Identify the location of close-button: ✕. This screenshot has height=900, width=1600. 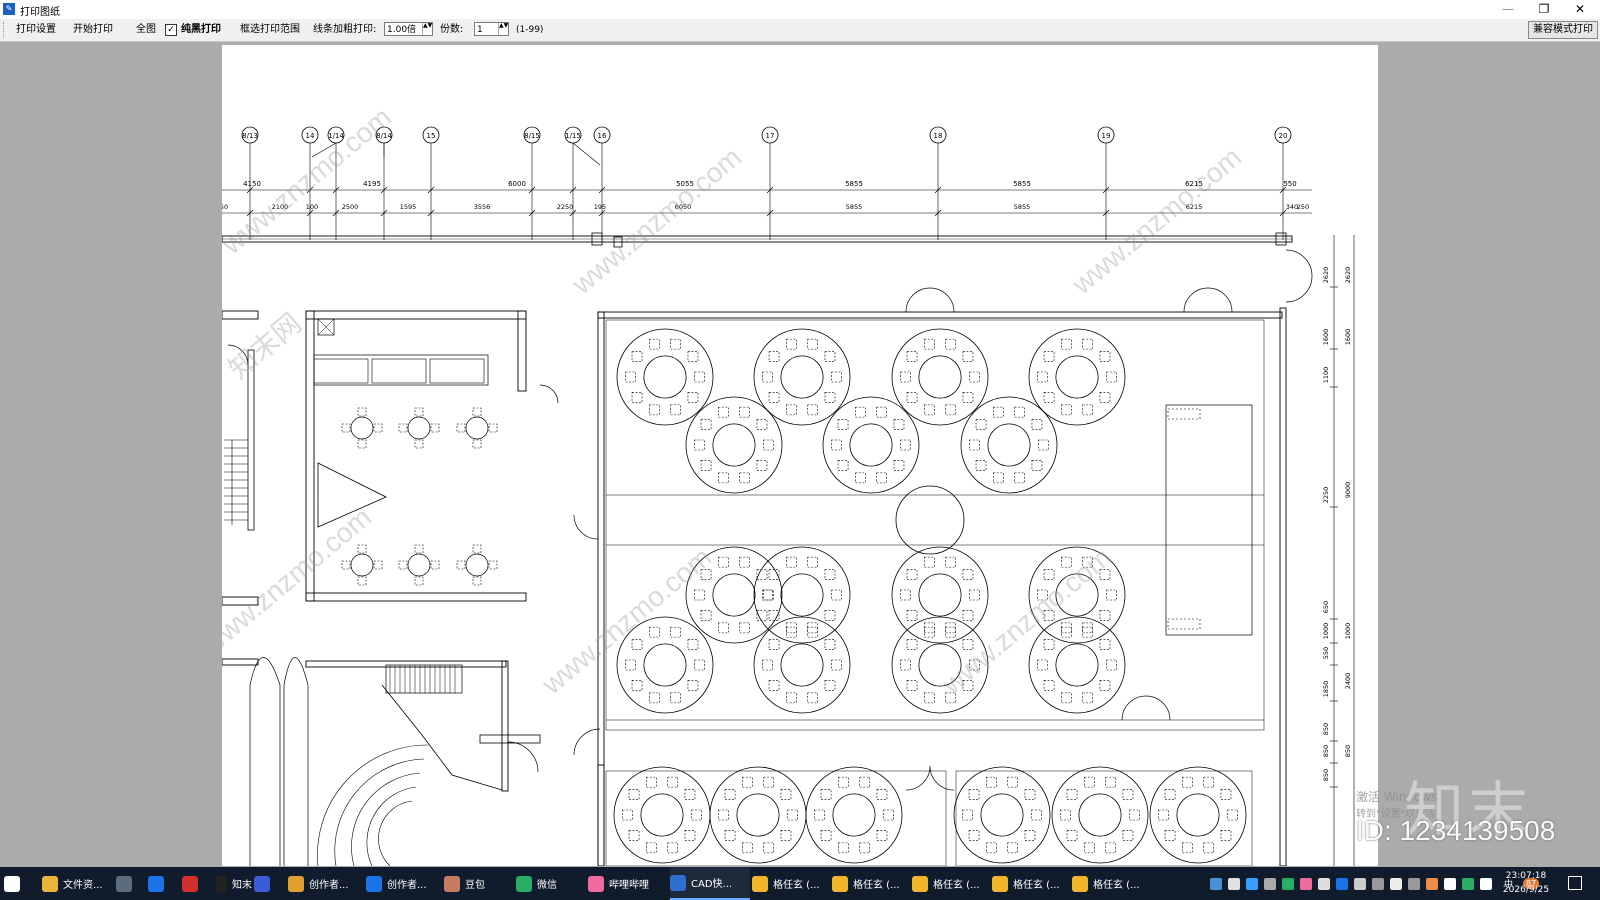
(1580, 9).